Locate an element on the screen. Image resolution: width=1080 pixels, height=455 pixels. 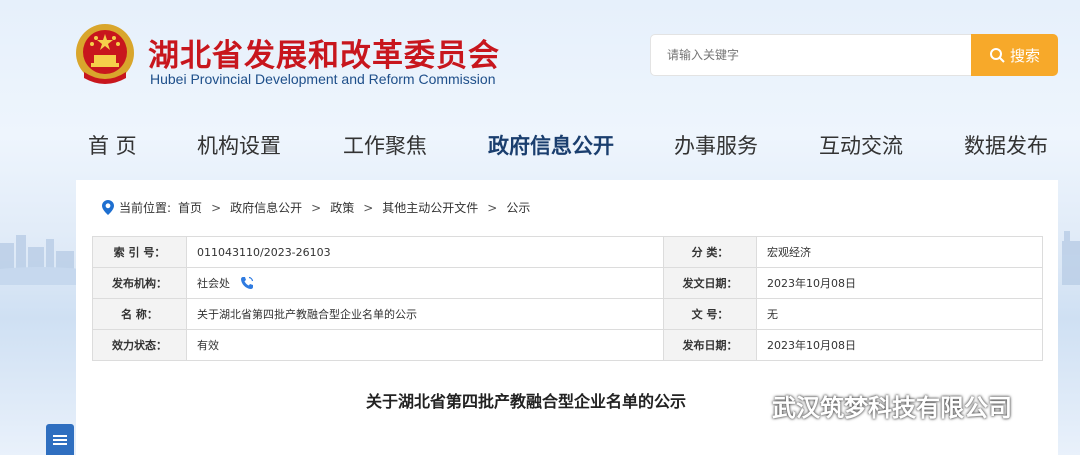
phone-icon is located at coordinates (247, 283).